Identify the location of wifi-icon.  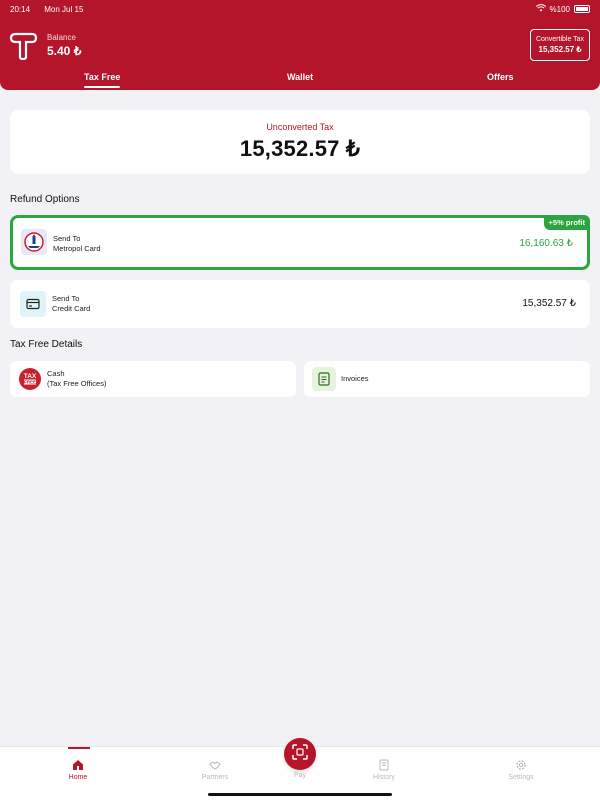
(540, 9).